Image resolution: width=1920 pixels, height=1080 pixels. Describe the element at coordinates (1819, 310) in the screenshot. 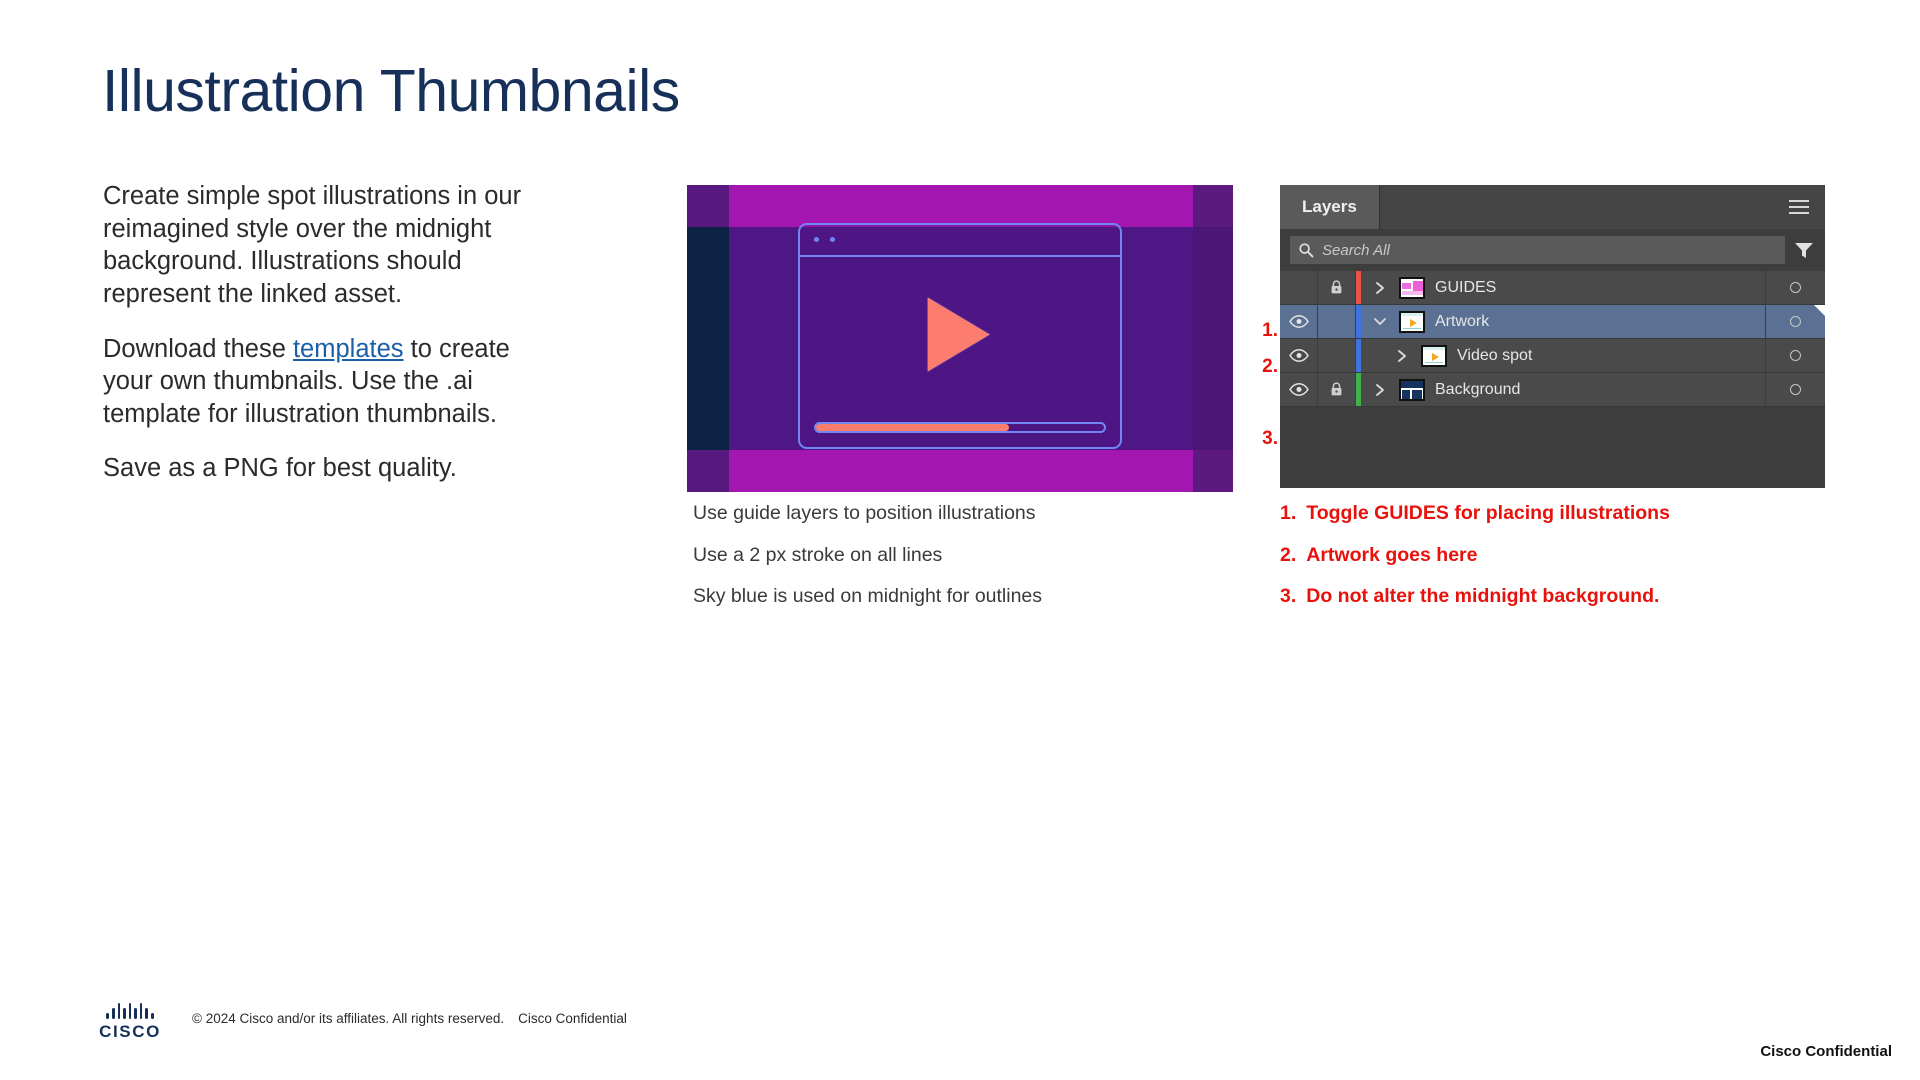

I see `selection-corner-marker` at that location.